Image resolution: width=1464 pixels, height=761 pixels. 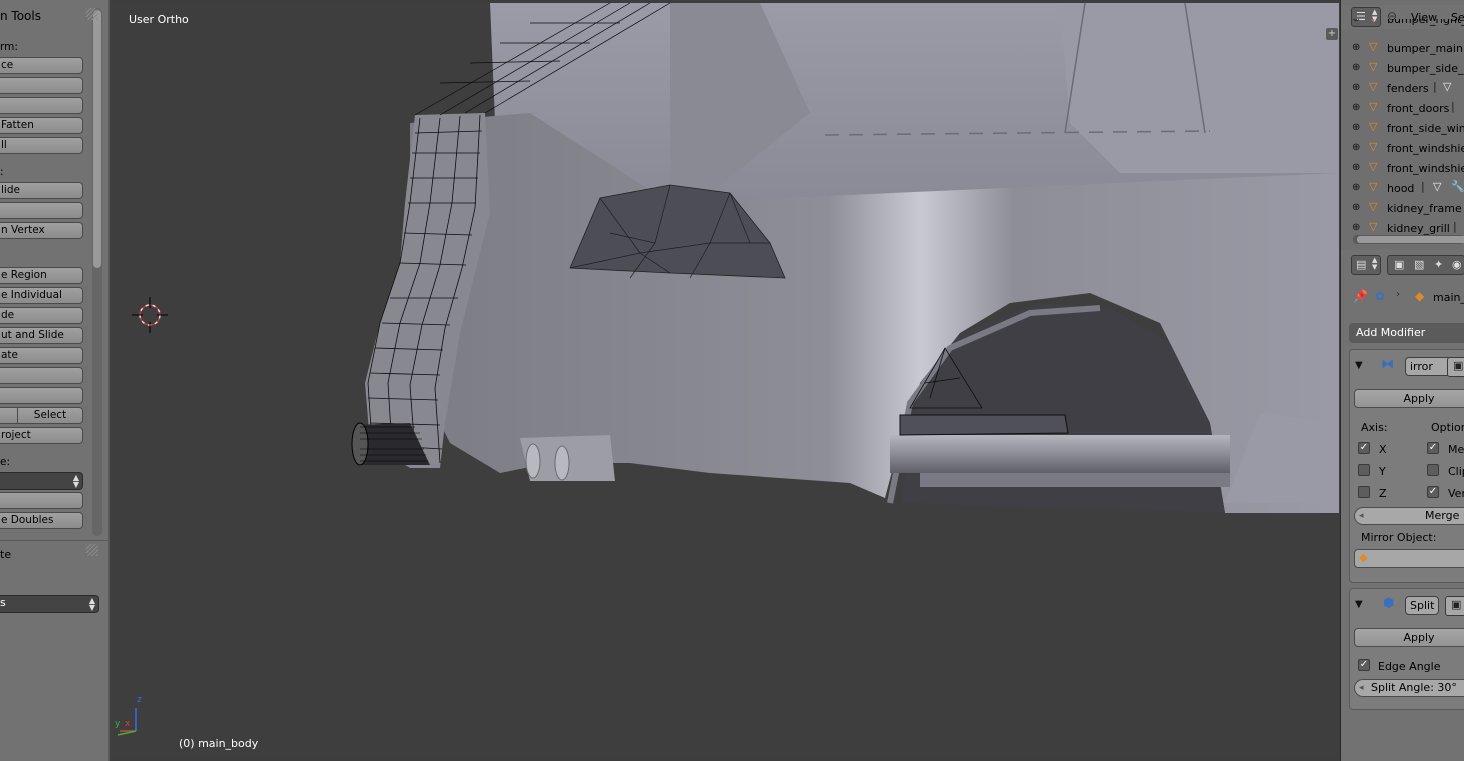 I want to click on delete-dropdown: ▲ ▼, so click(x=41, y=481).